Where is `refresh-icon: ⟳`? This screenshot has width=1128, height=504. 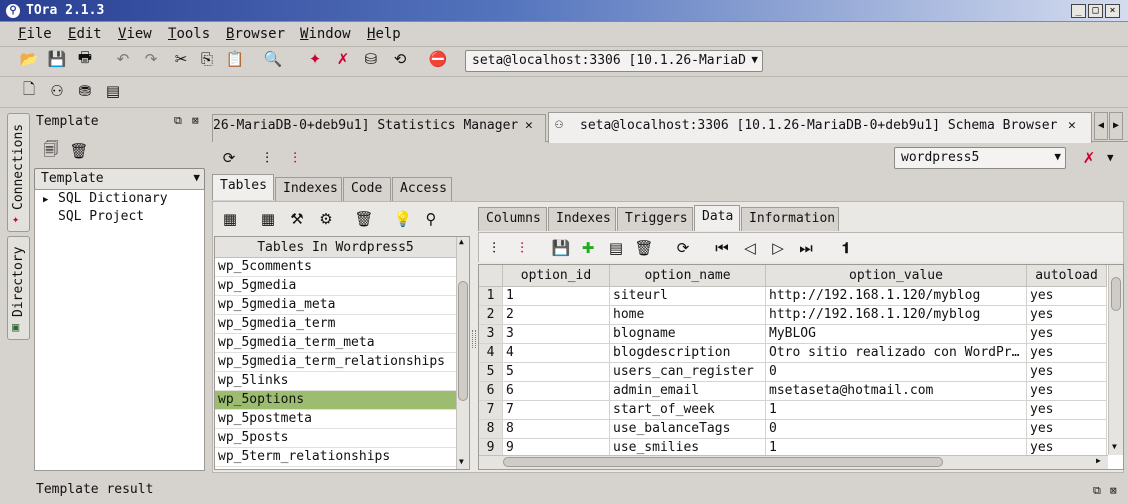 refresh-icon: ⟳ is located at coordinates (229, 158).